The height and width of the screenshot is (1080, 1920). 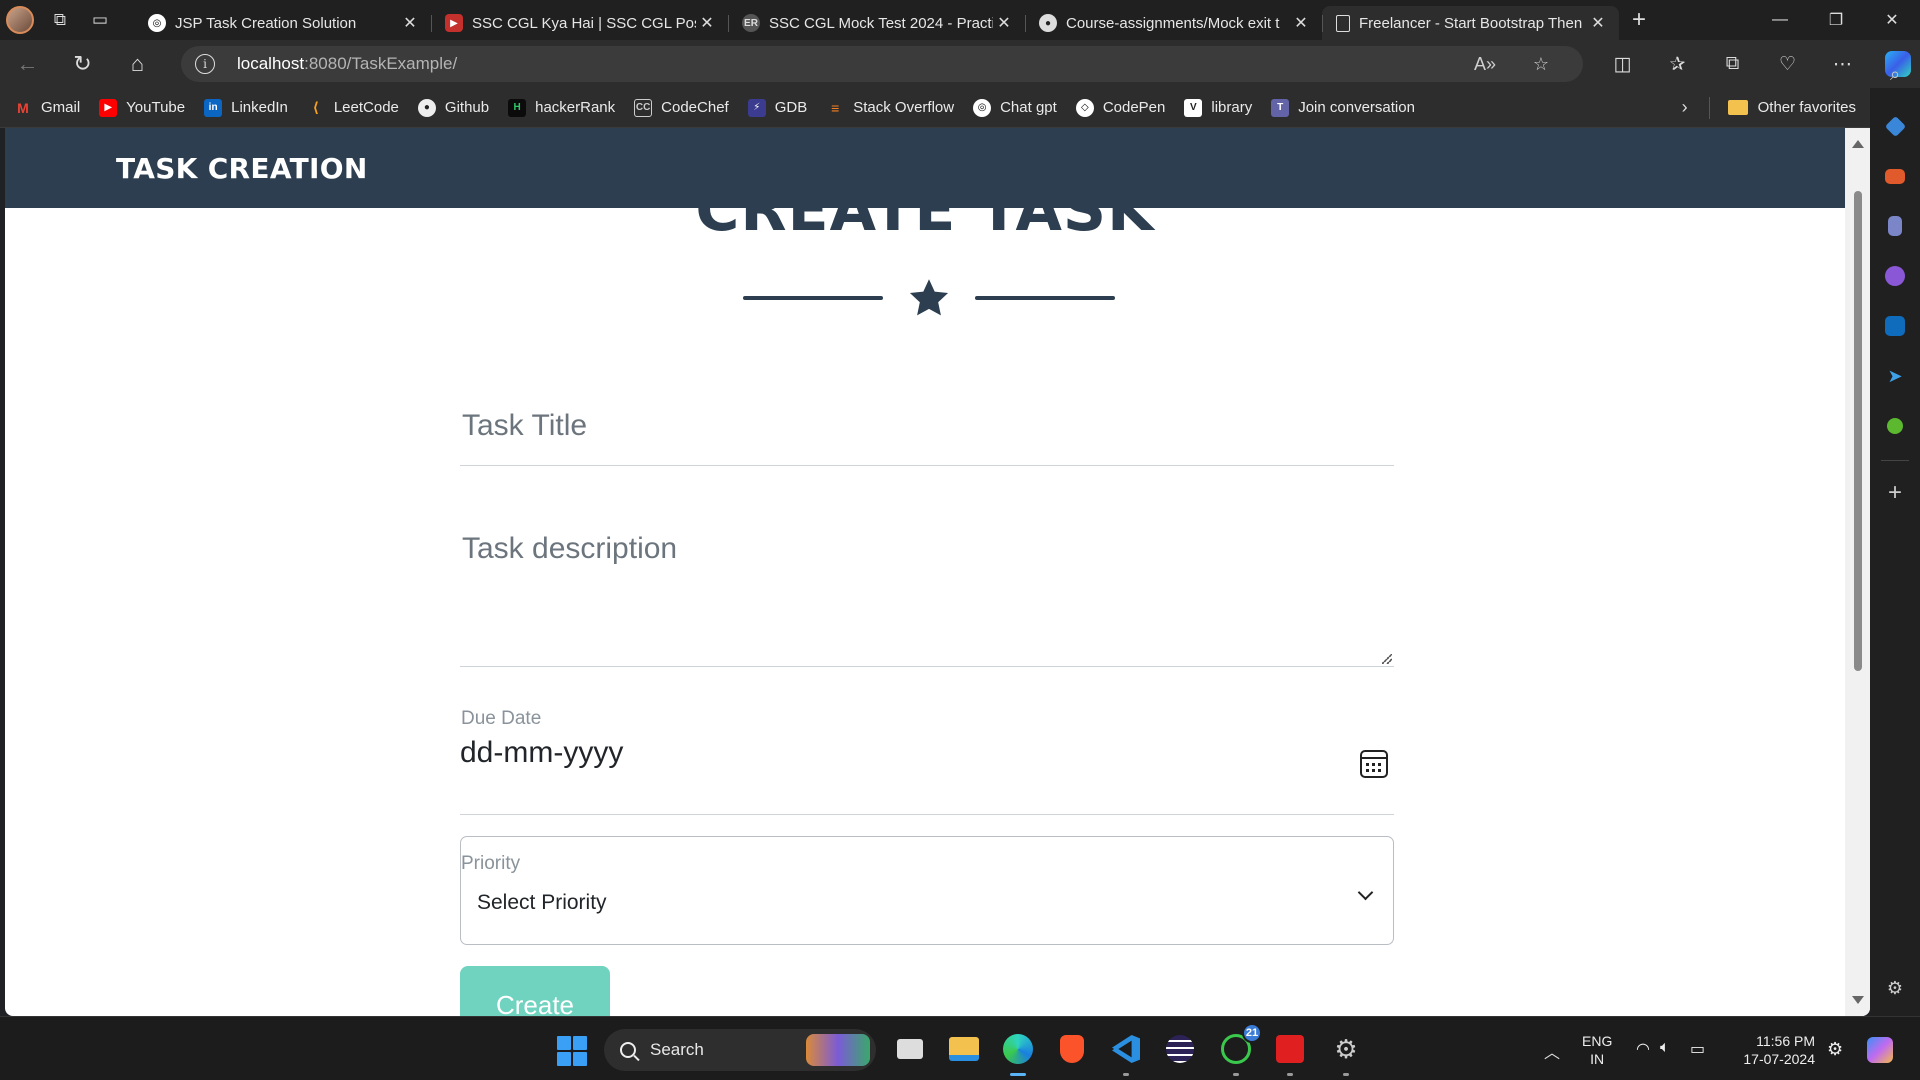 I want to click on file-explorer-icon, so click(x=964, y=1049).